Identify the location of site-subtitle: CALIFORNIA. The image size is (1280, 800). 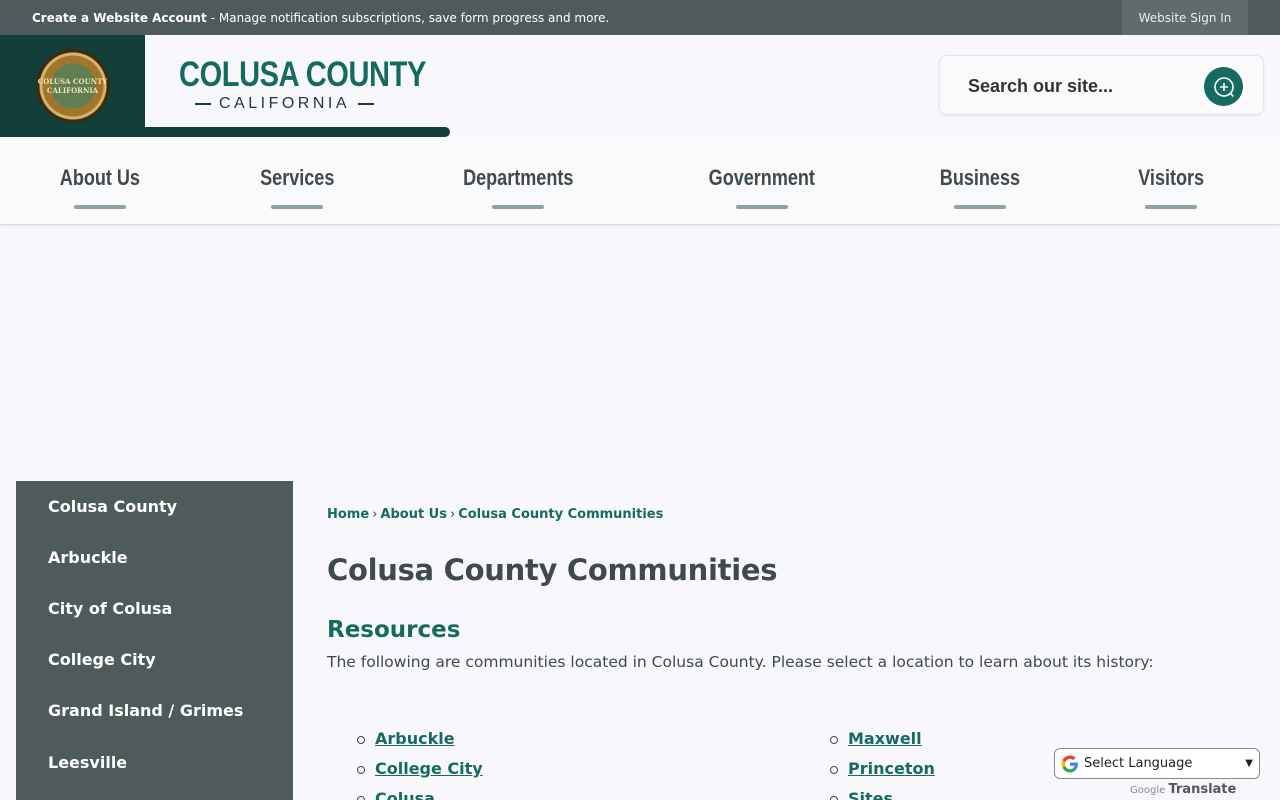
(290, 104).